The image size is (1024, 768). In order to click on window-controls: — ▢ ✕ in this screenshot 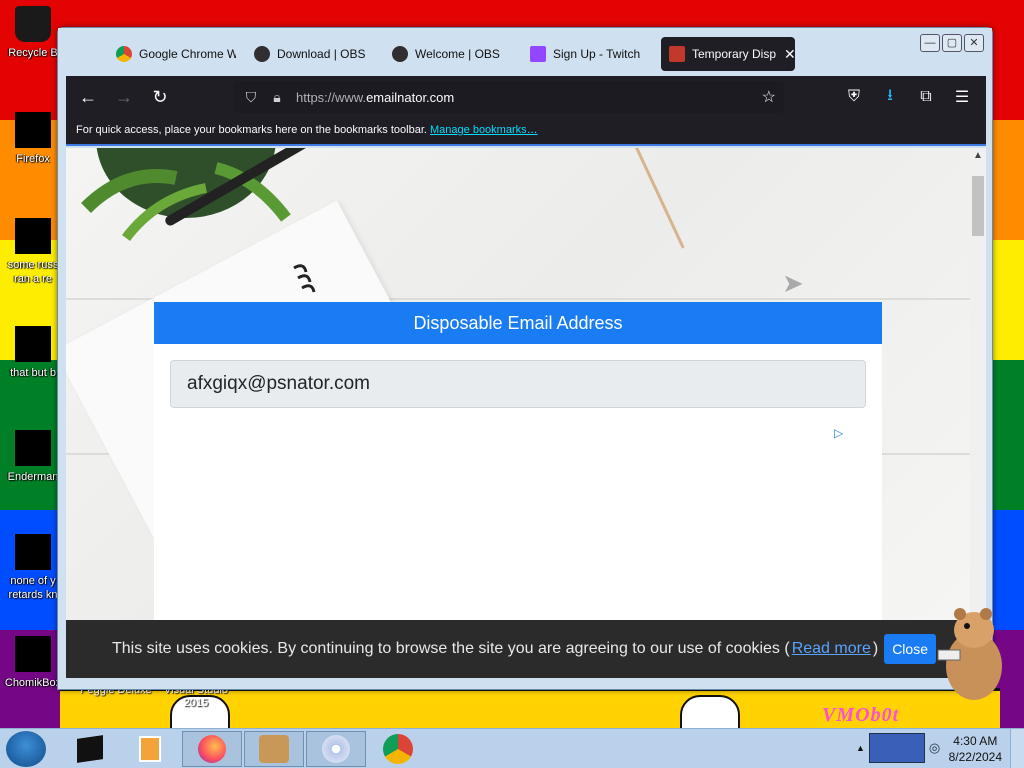, I will do `click(952, 43)`.